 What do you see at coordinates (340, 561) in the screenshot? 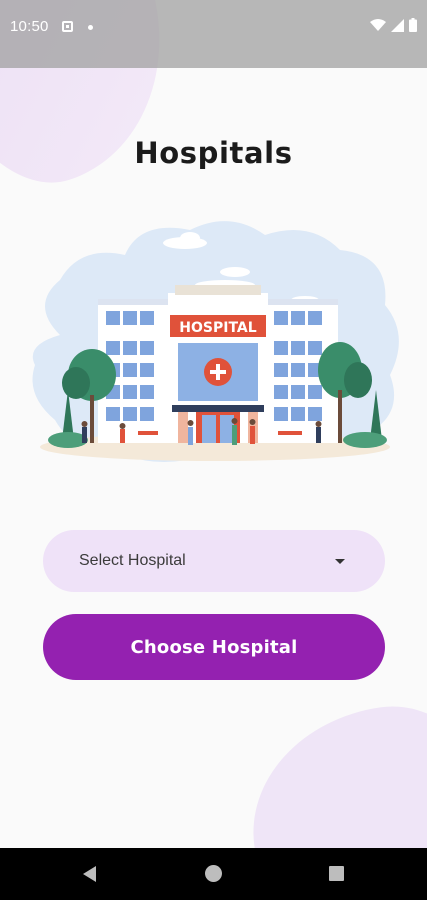
I see `dropdown-arrow-icon` at bounding box center [340, 561].